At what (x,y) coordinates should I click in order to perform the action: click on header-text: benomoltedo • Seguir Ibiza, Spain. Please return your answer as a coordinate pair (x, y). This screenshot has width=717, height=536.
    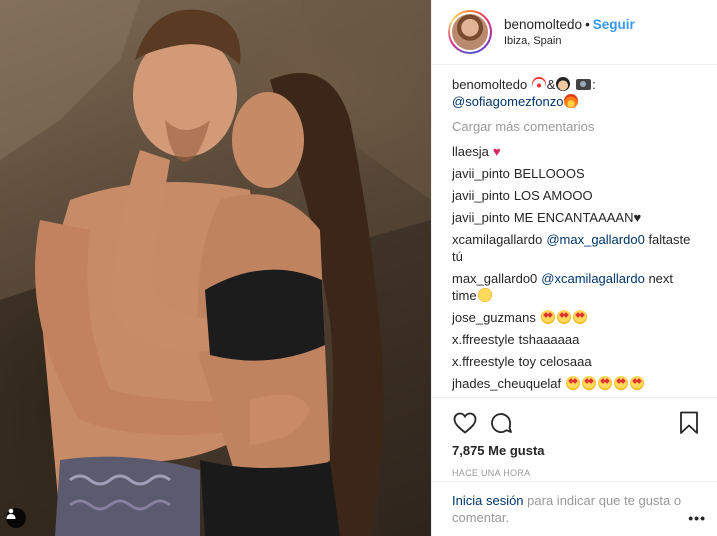
    Looking at the image, I should click on (569, 32).